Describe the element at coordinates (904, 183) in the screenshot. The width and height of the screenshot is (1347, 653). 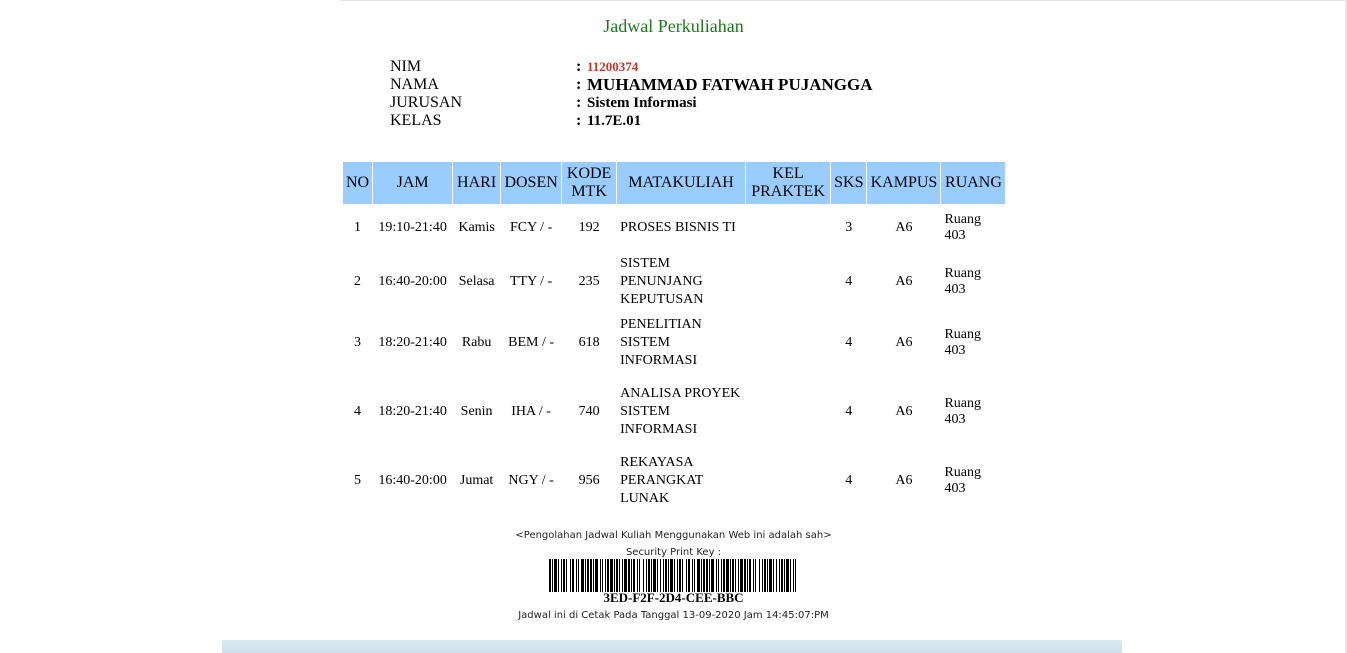
I see `header-kampus: KAMPUS` at that location.